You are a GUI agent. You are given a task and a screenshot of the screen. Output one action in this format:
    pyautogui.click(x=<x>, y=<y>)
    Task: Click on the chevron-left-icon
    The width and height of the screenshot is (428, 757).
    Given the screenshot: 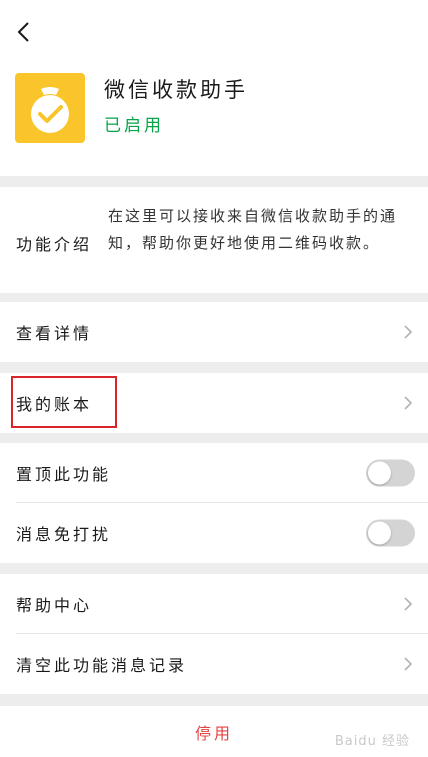 What is the action you would take?
    pyautogui.click(x=23, y=32)
    